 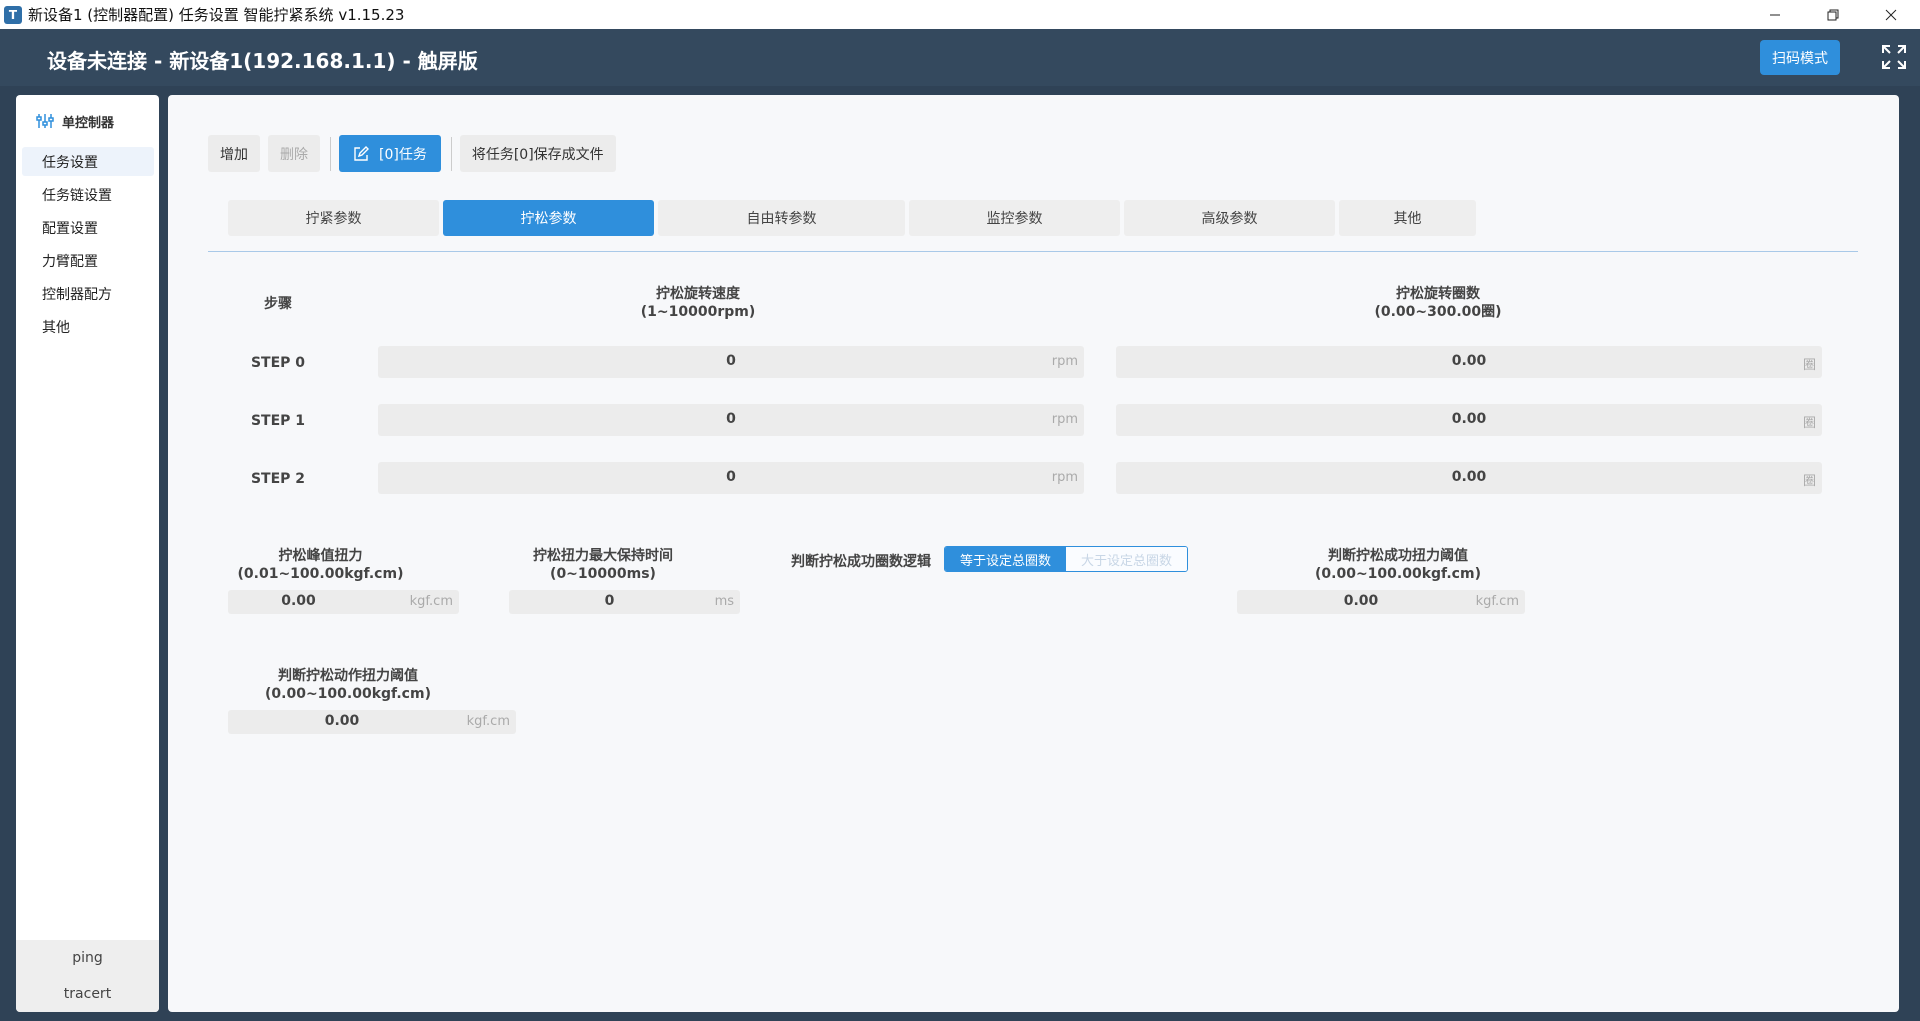 I want to click on success-torque-range: (0.00~100.00kgf.cm), so click(x=1398, y=574).